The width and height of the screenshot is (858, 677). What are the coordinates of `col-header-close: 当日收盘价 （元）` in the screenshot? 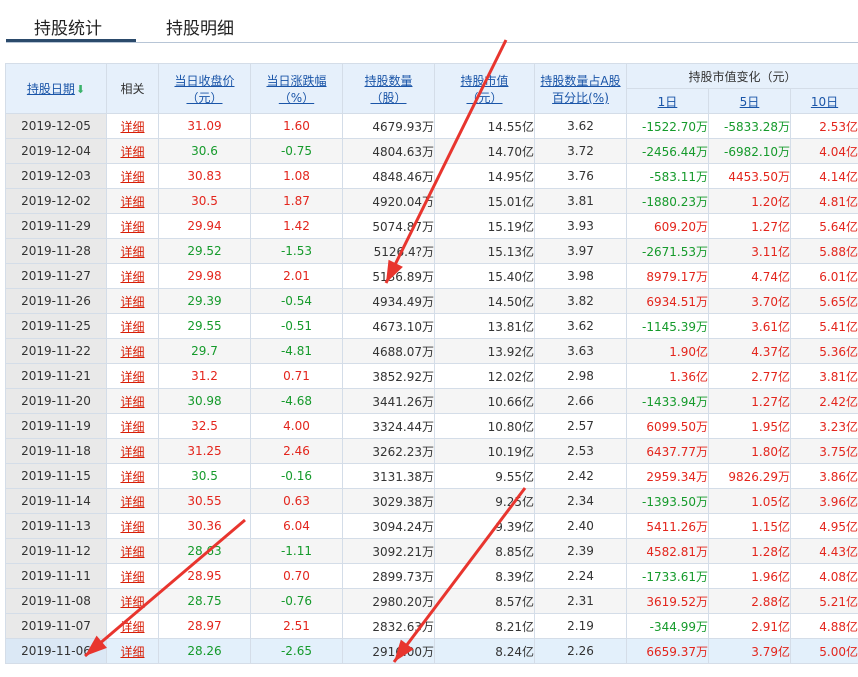 It's located at (204, 88).